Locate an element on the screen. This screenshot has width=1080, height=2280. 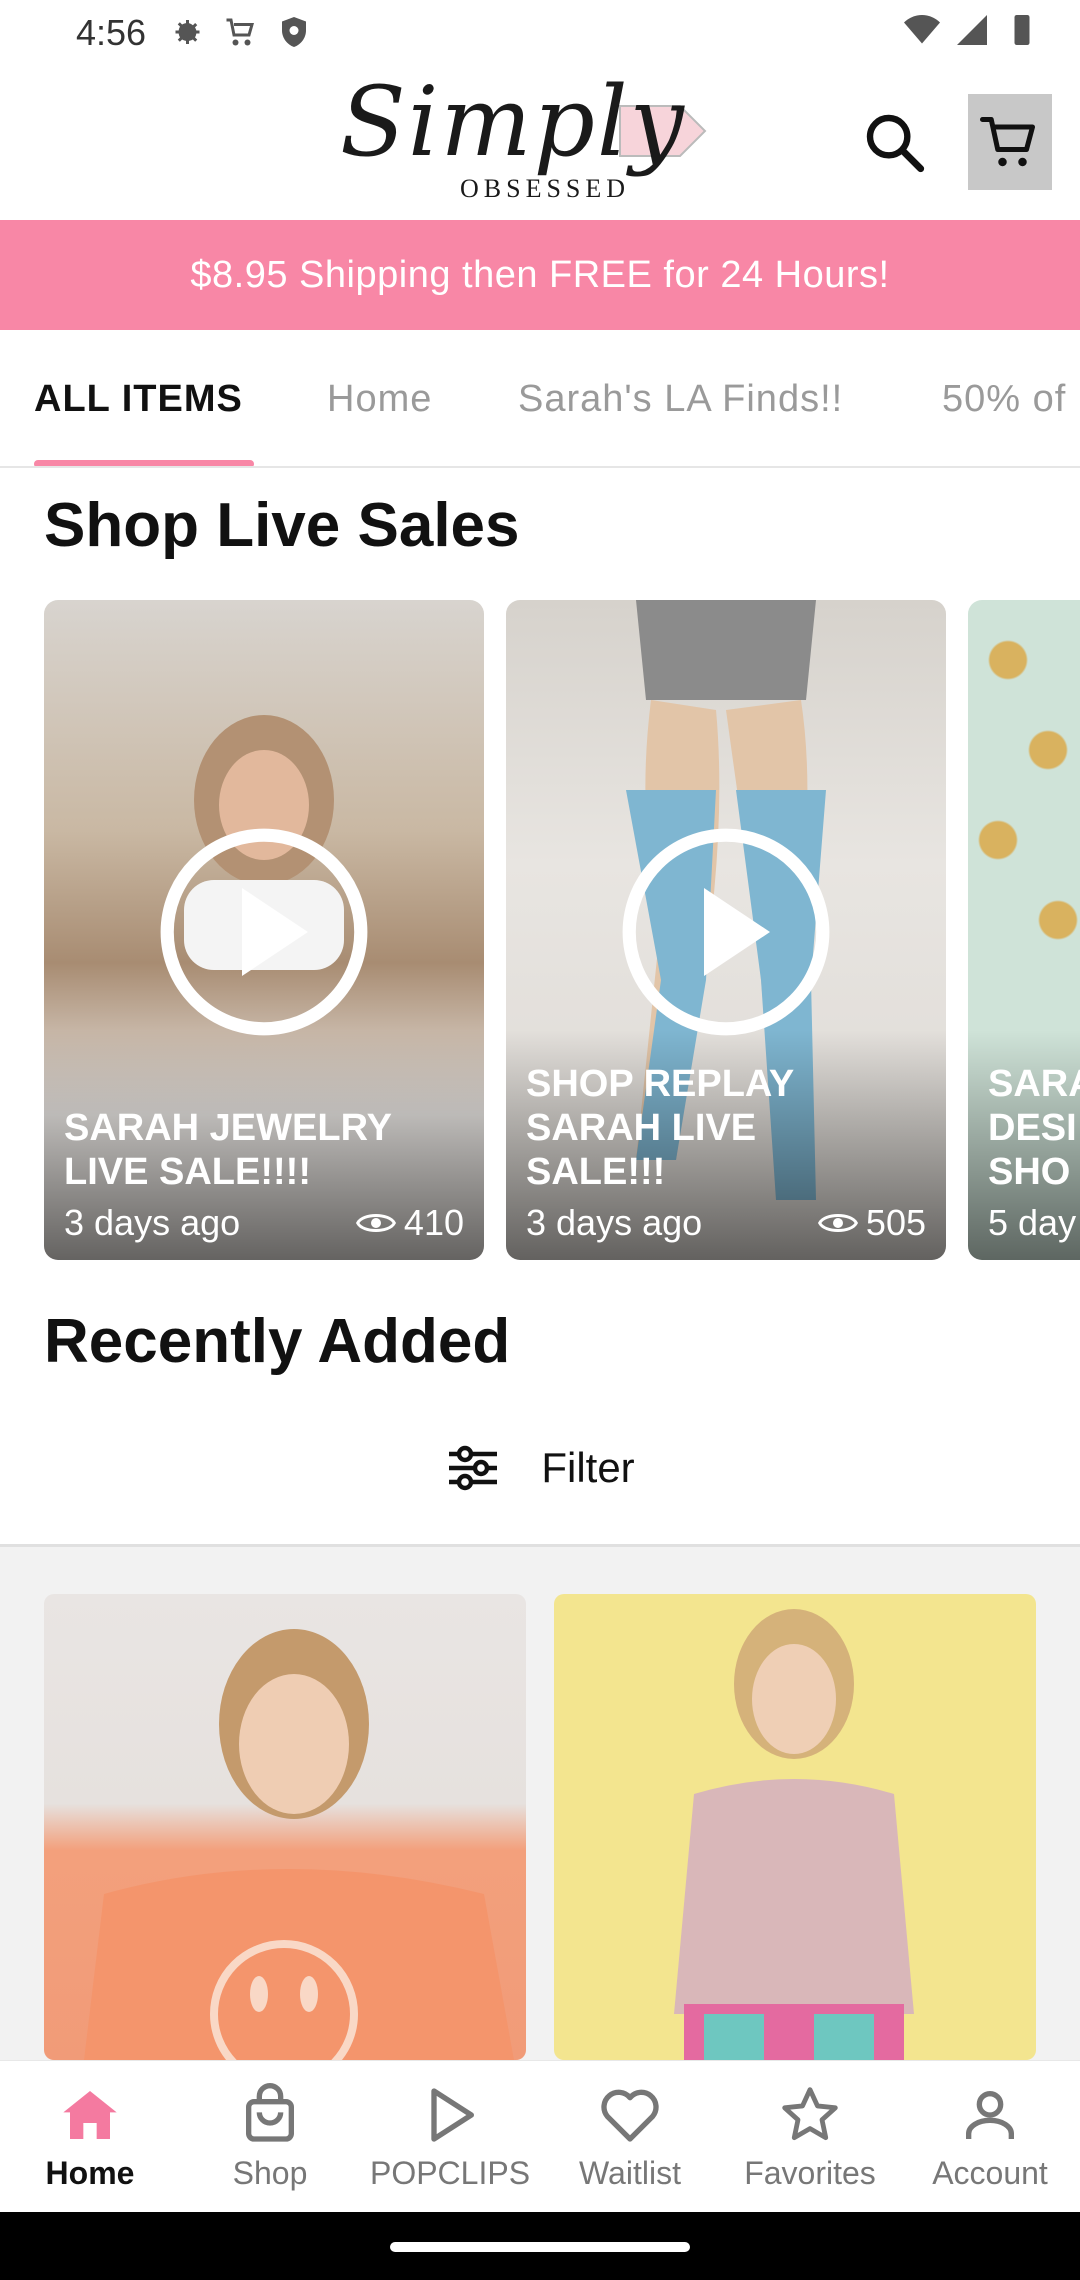
nav-account: Account is located at coordinates (990, 2137).